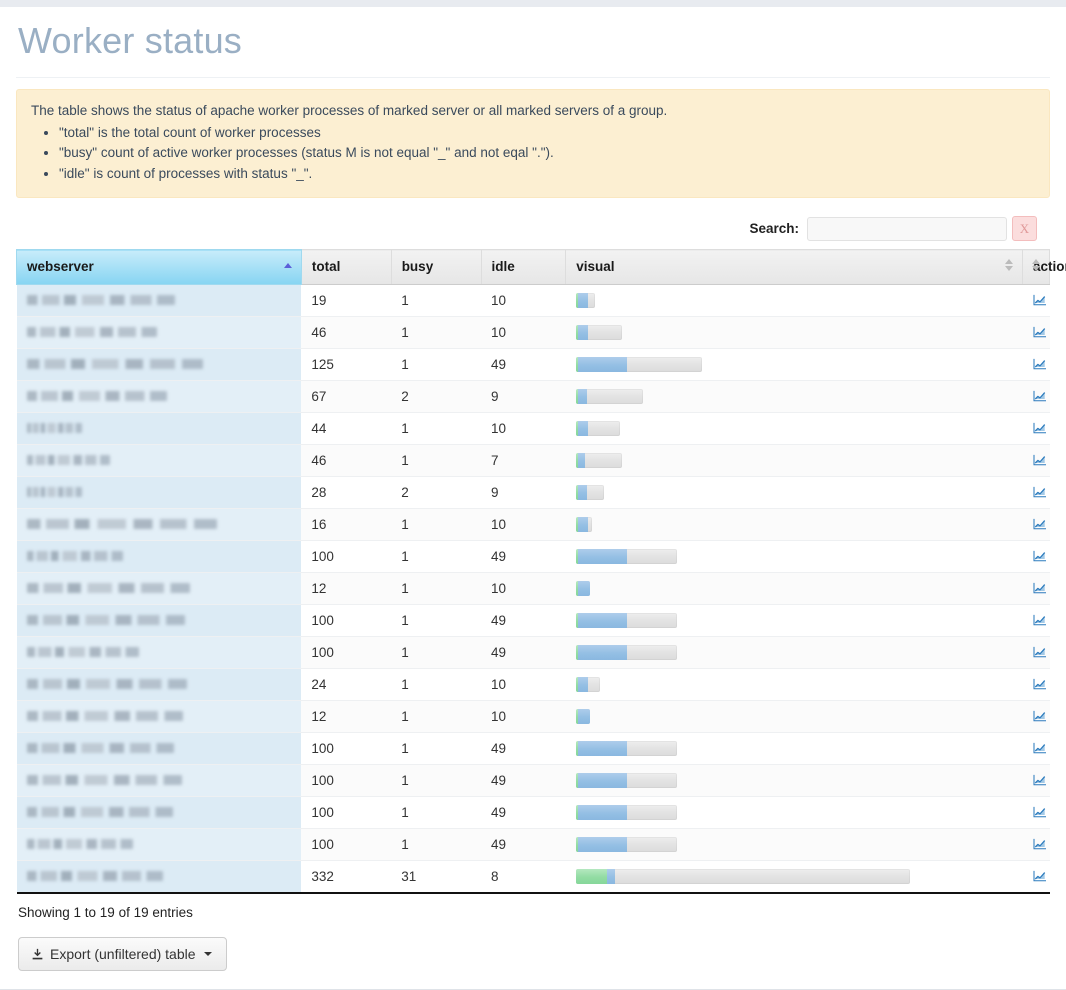  Describe the element at coordinates (60, 267) in the screenshot. I see `column-header-label: webserver` at that location.